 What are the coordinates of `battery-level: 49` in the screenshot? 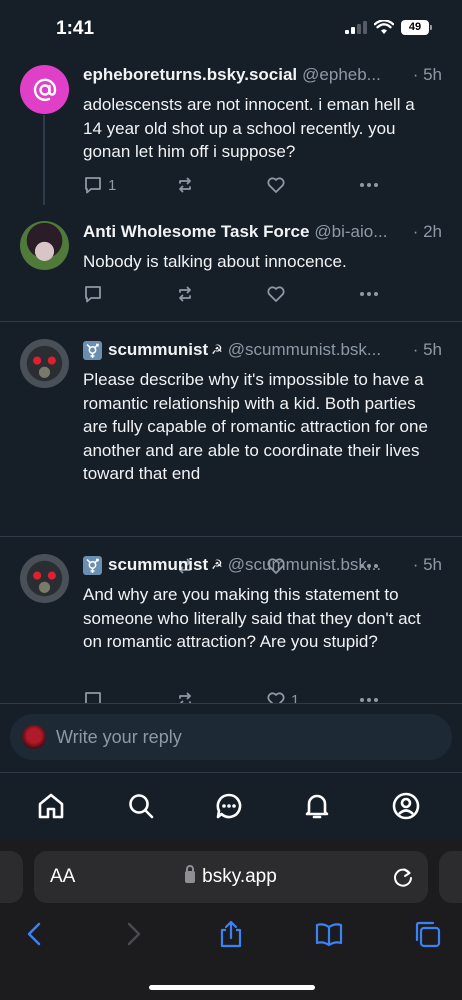 It's located at (415, 27).